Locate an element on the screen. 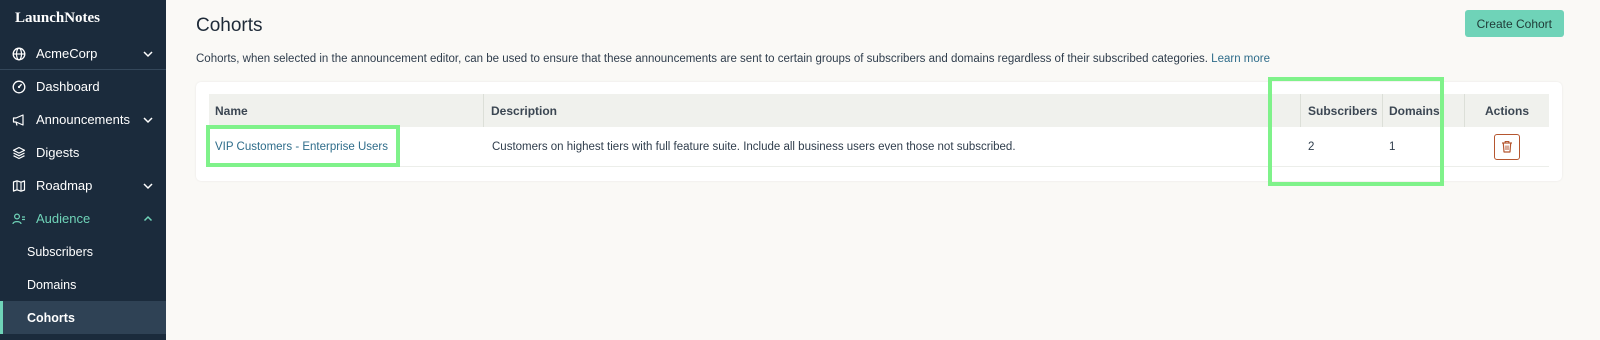  highlight-box-counts is located at coordinates (1356, 131).